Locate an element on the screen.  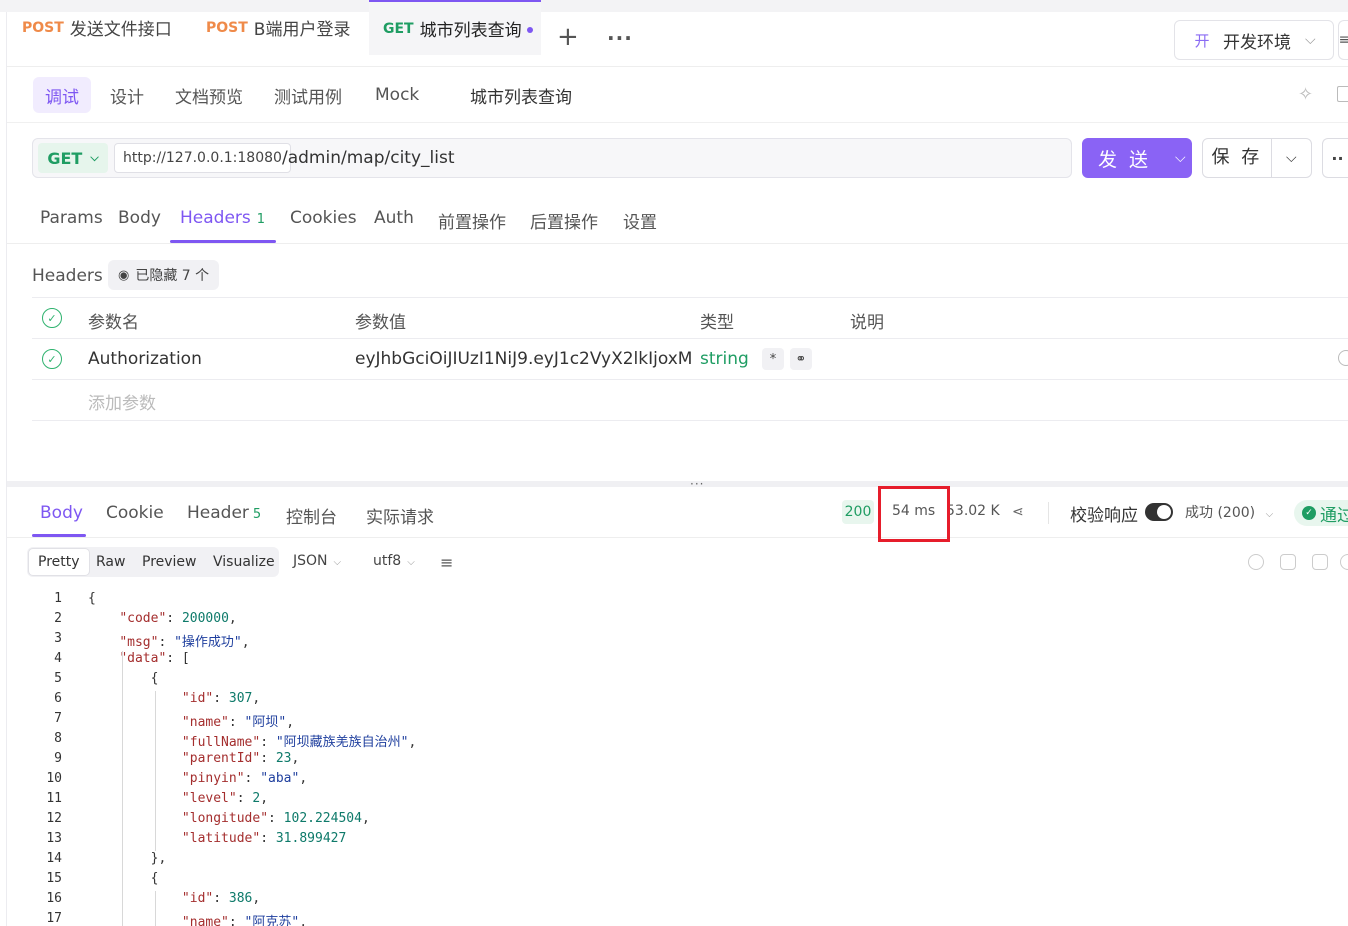
base-url: http://127.0.0.1:18080 is located at coordinates (202, 158).